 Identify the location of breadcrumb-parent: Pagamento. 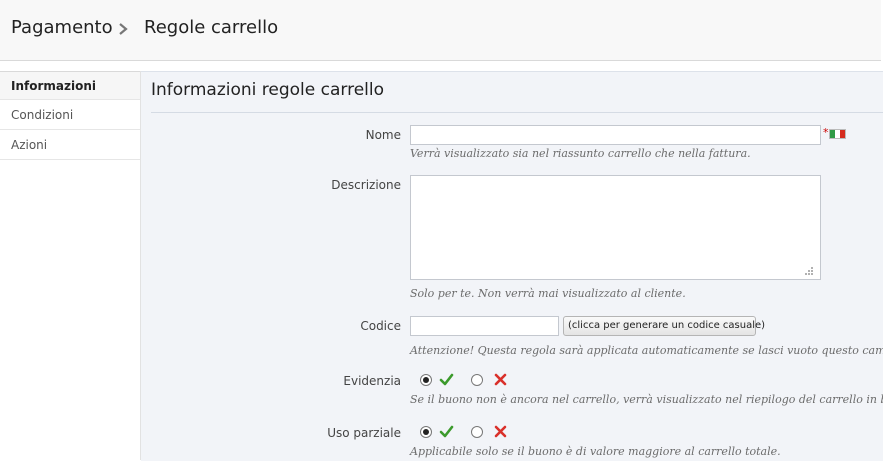
(62, 27).